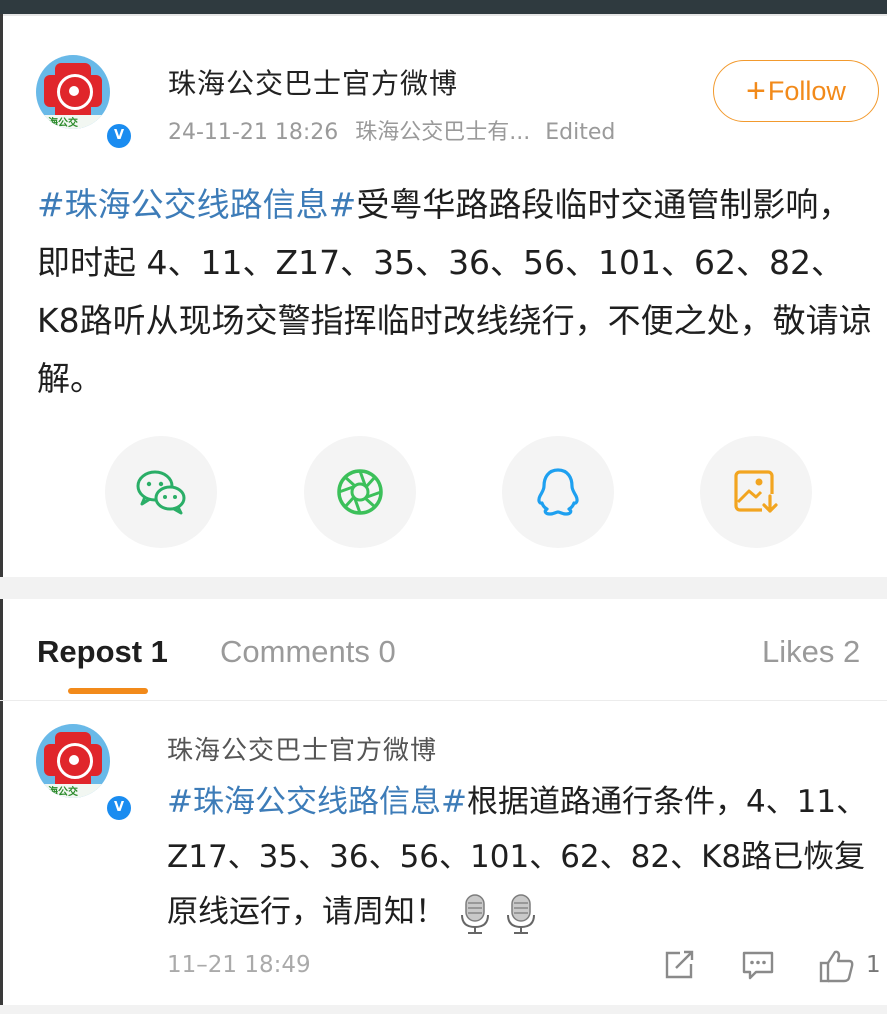 The height and width of the screenshot is (1014, 887). I want to click on share-moments-button, so click(360, 492).